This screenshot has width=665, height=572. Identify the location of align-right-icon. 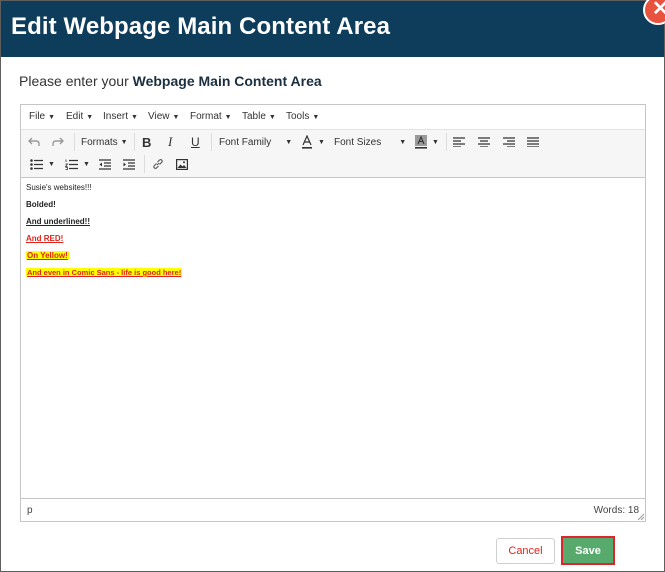
(509, 142).